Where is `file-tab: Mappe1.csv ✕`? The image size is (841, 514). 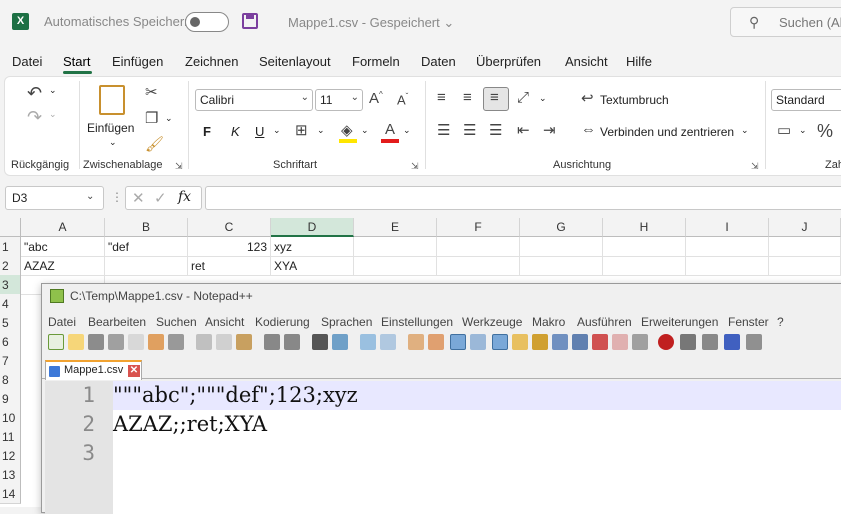
file-tab: Mappe1.csv ✕ is located at coordinates (93, 370).